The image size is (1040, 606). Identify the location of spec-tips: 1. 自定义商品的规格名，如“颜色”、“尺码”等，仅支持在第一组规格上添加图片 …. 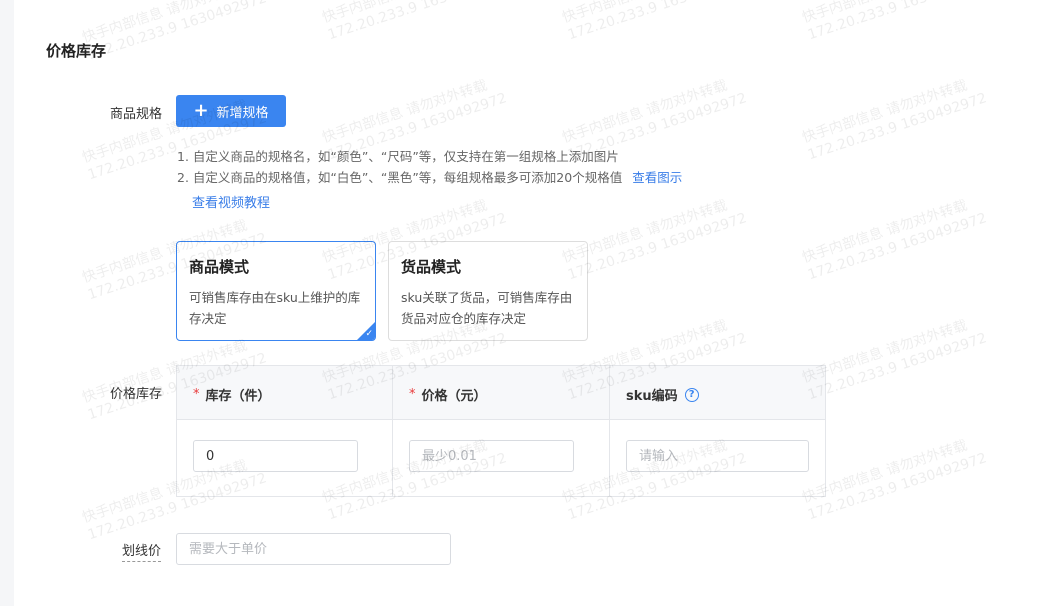
(429, 167).